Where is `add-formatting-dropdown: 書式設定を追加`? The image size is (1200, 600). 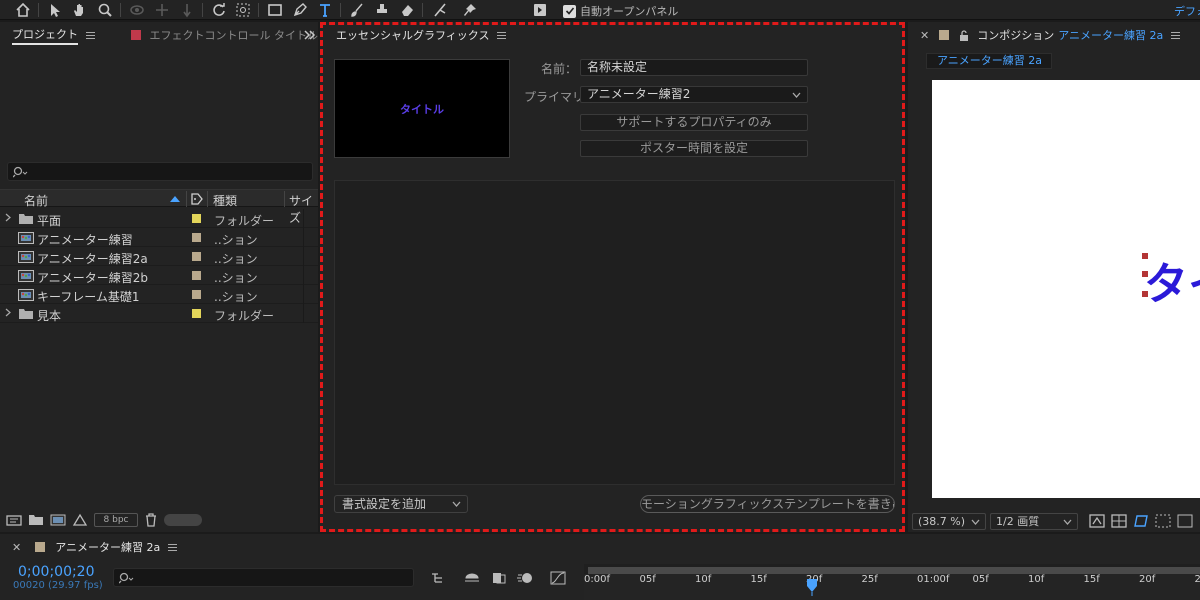 add-formatting-dropdown: 書式設定を追加 is located at coordinates (401, 504).